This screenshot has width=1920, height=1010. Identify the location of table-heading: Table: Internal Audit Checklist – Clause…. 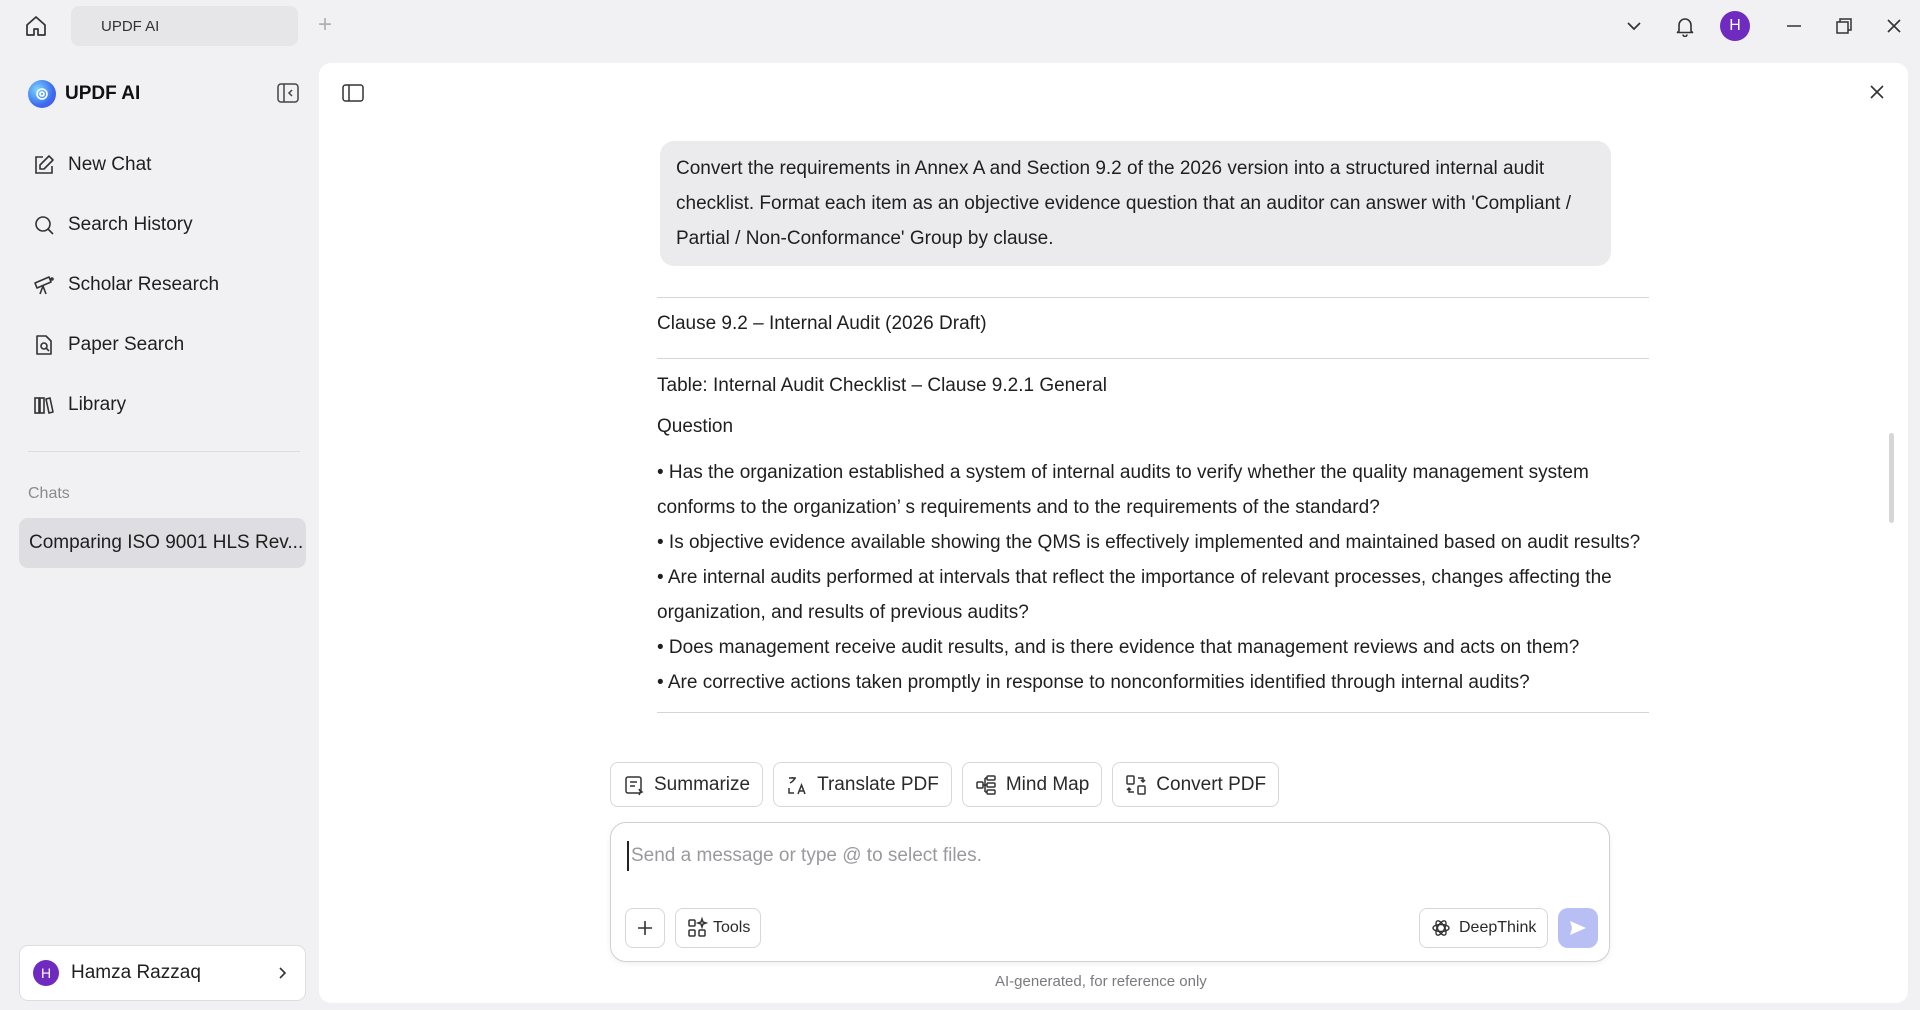
(882, 385).